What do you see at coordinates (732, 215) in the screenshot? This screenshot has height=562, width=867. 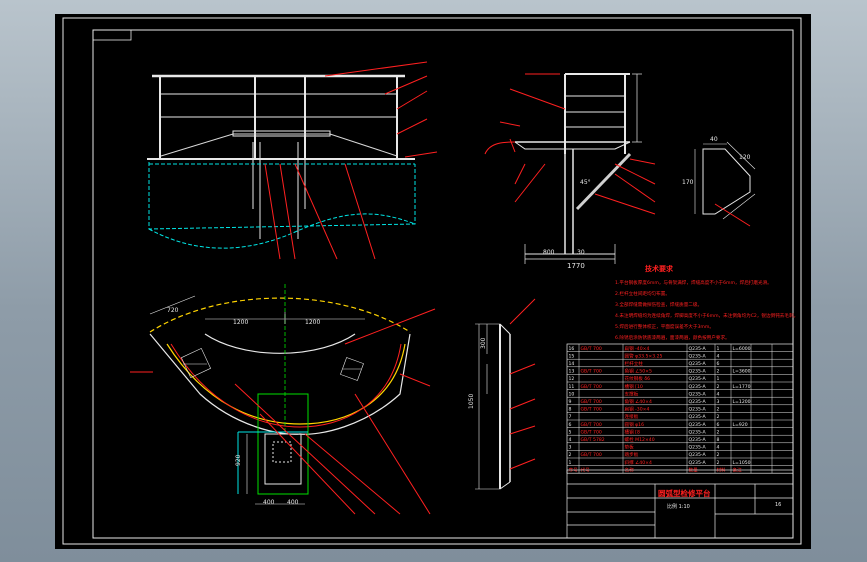 I see `detail-leader` at bounding box center [732, 215].